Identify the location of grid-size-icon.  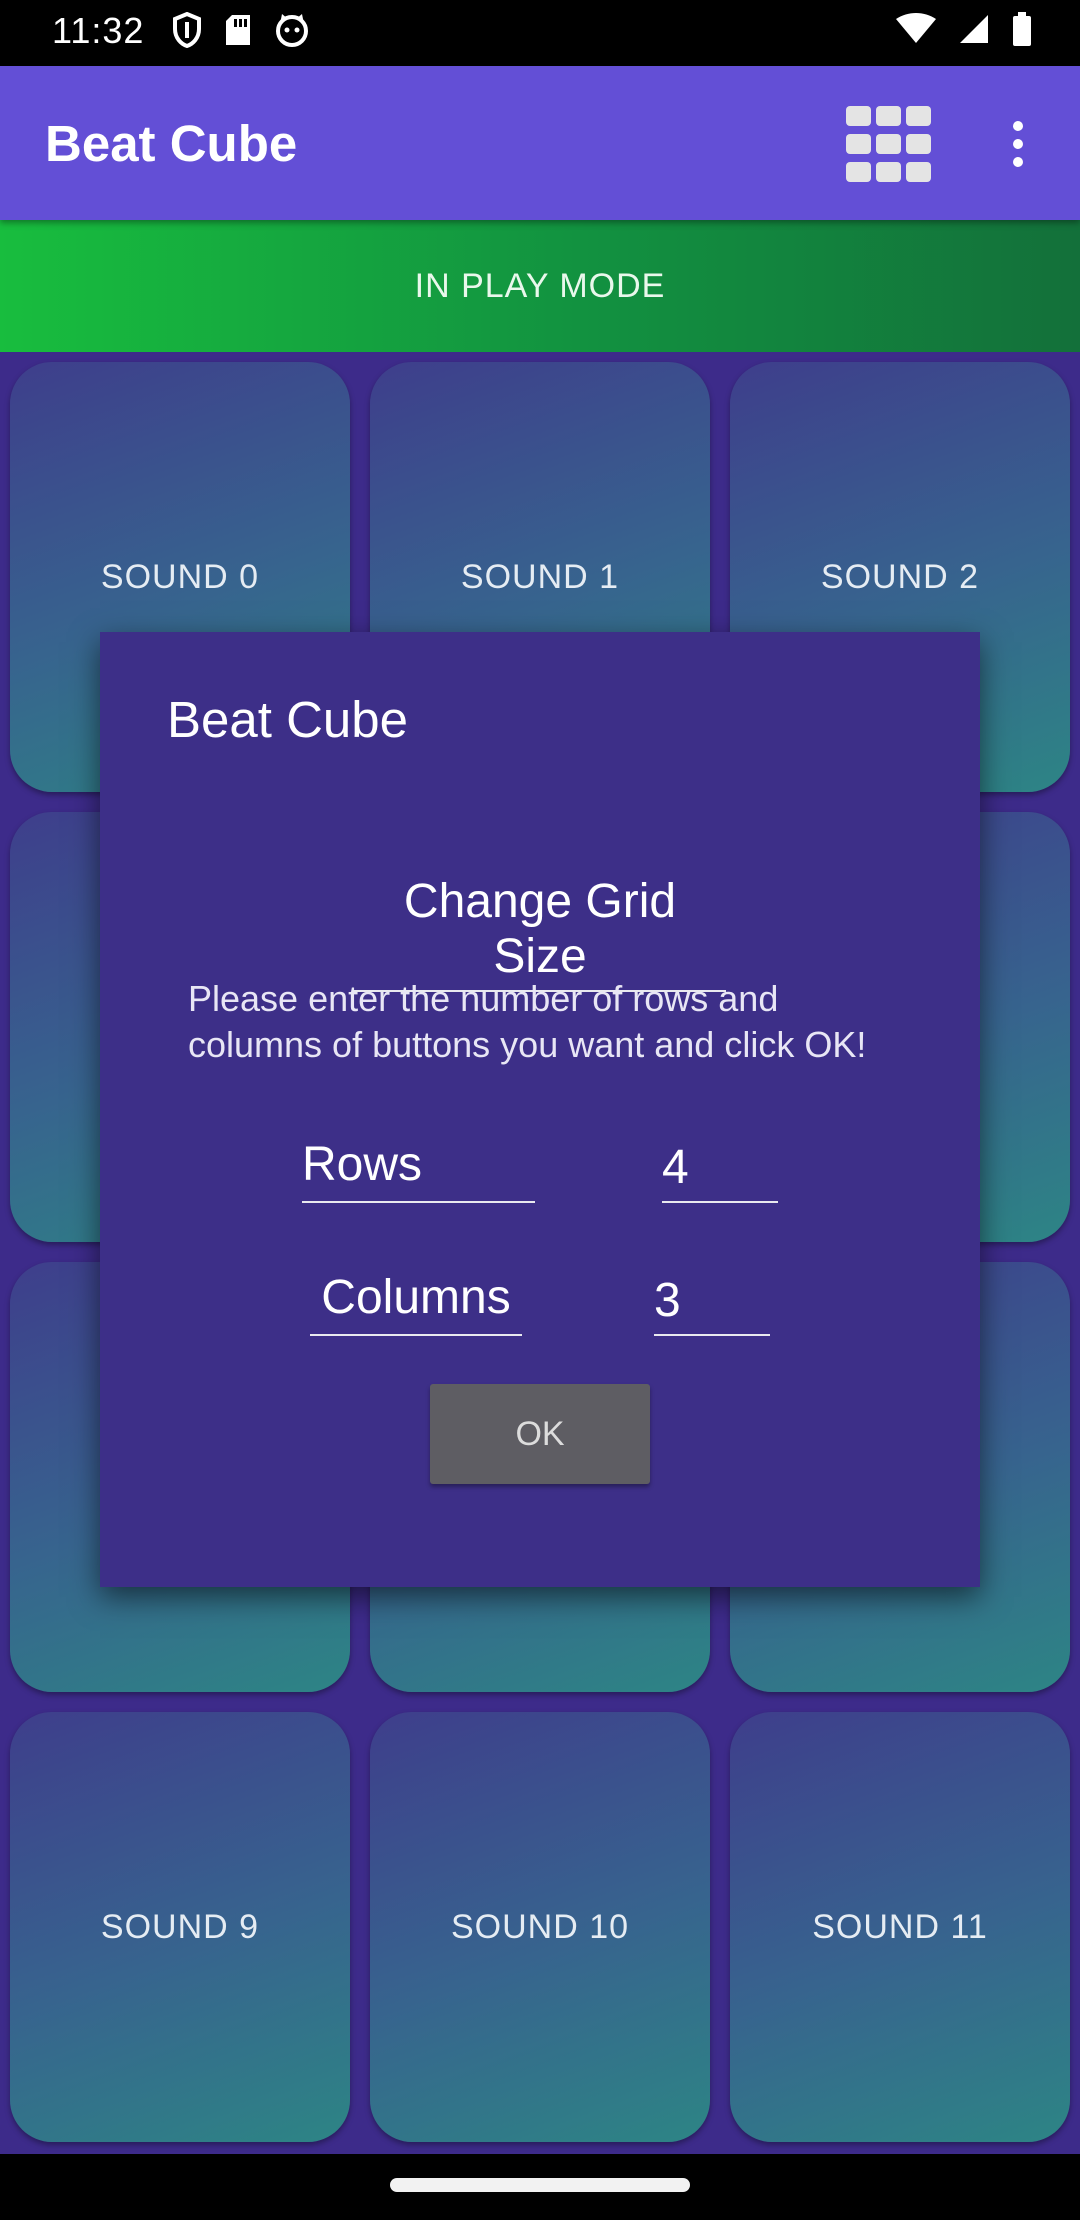
(889, 146).